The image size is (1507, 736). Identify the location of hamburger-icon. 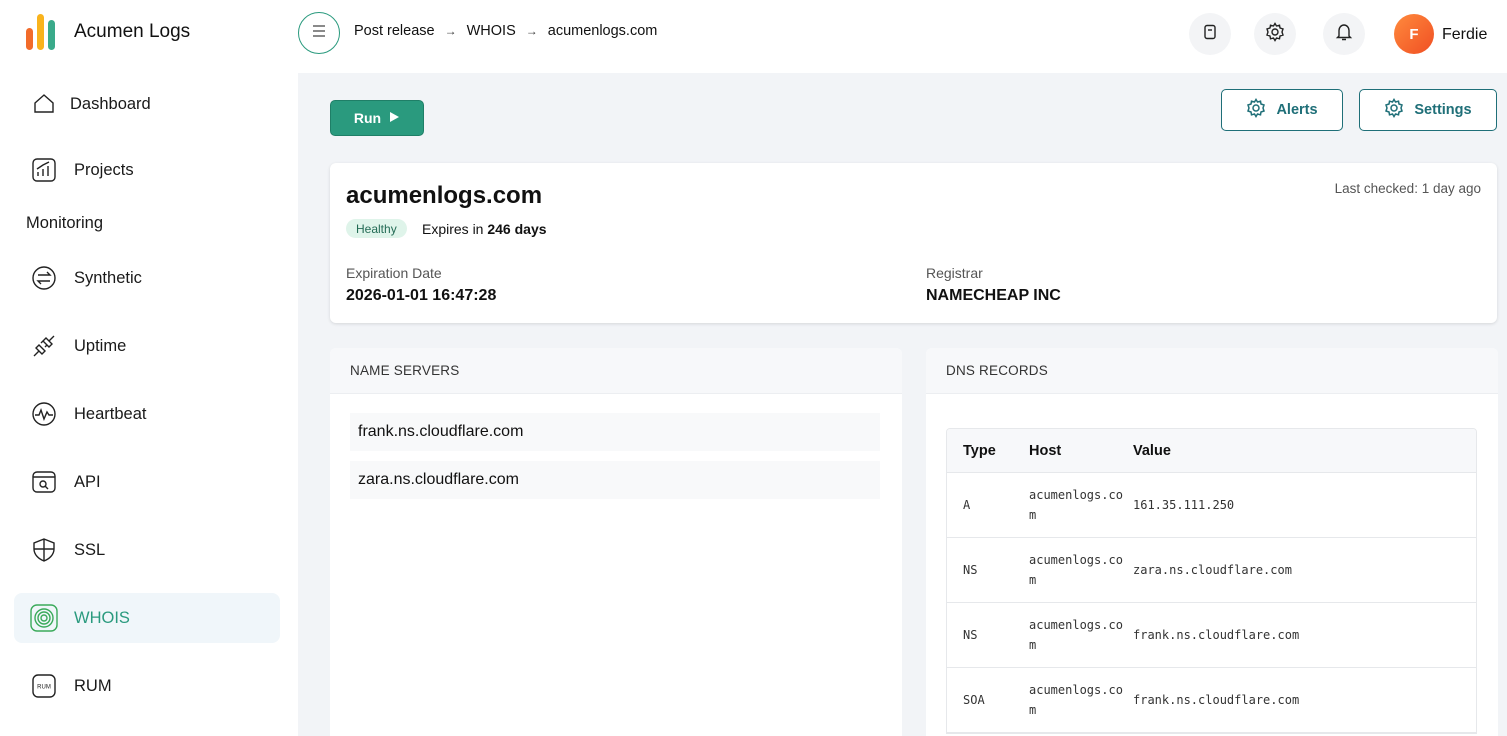
(319, 33).